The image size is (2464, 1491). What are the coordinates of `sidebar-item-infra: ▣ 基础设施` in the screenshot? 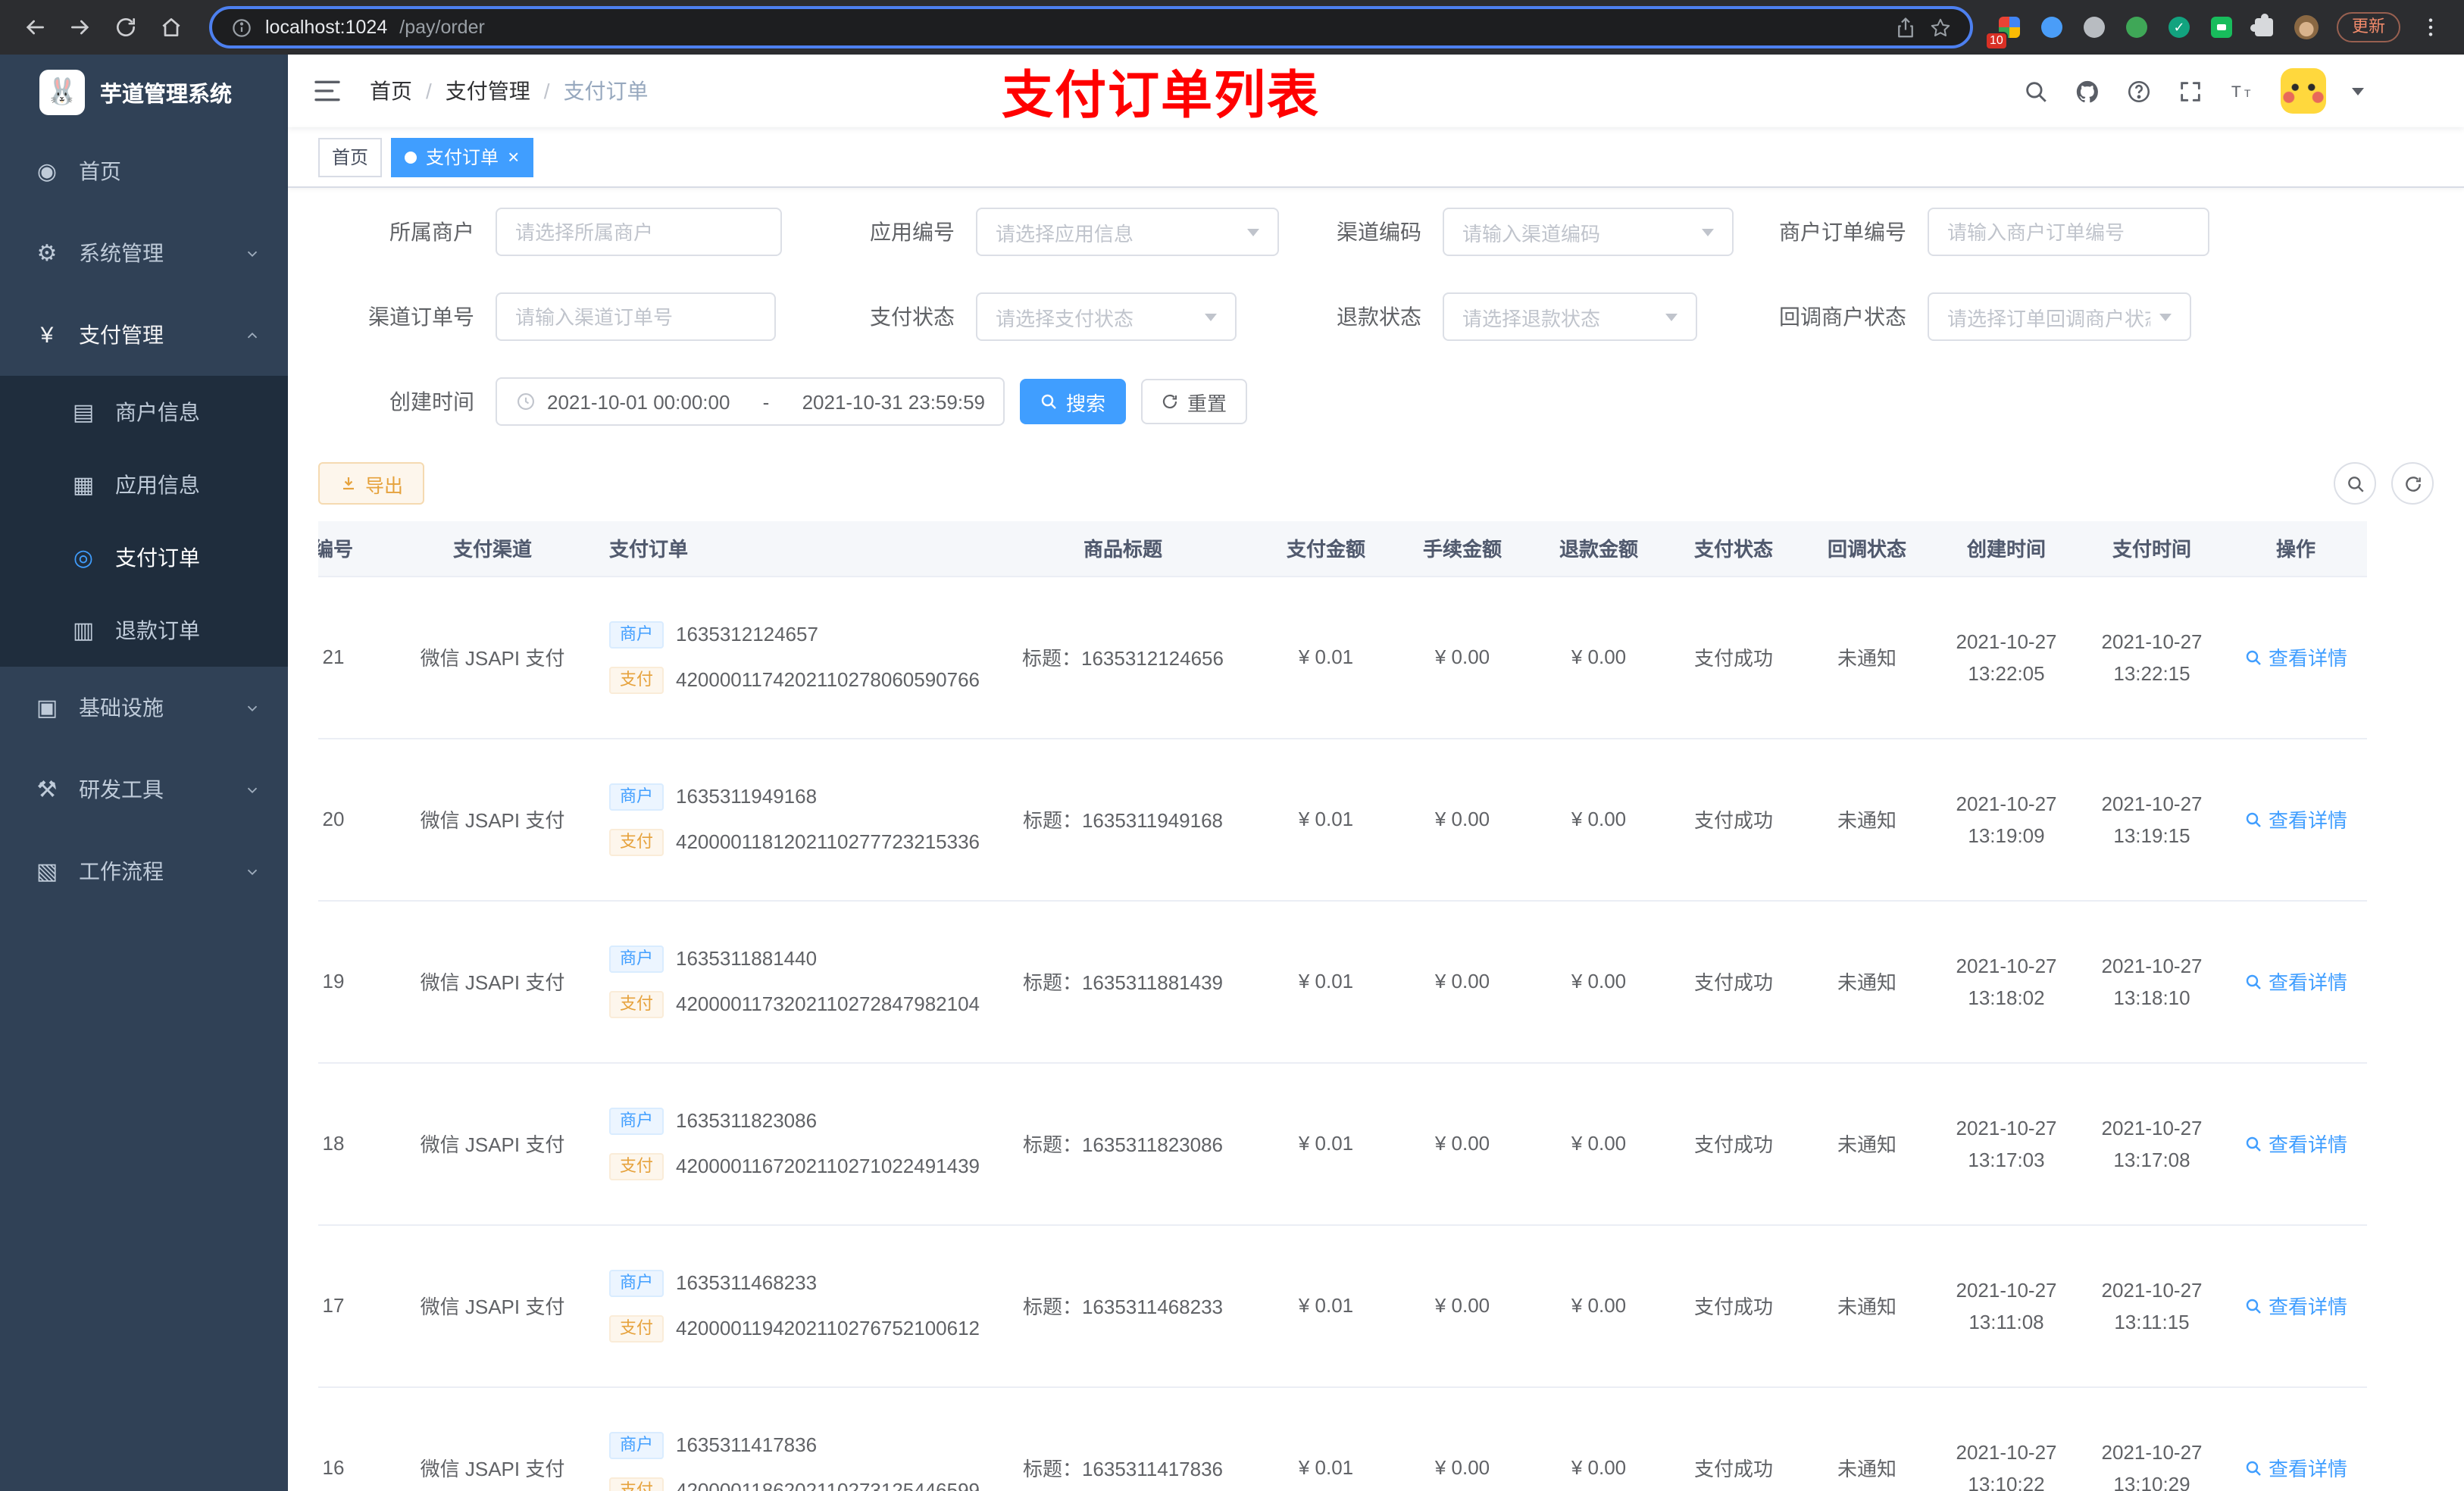 It's located at (144, 708).